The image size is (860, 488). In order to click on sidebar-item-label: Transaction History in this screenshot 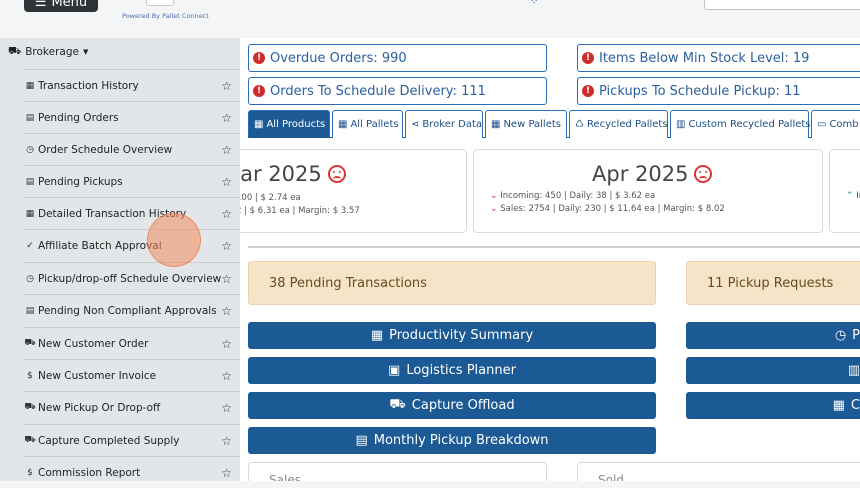, I will do `click(88, 85)`.